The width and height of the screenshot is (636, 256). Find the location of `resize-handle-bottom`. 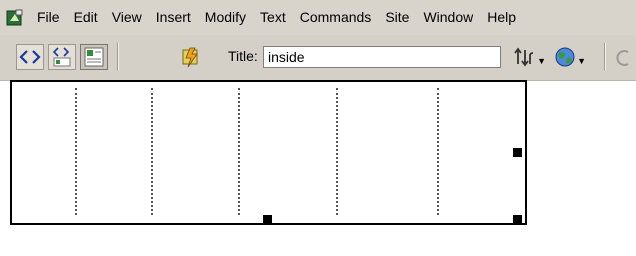

resize-handle-bottom is located at coordinates (267, 219).